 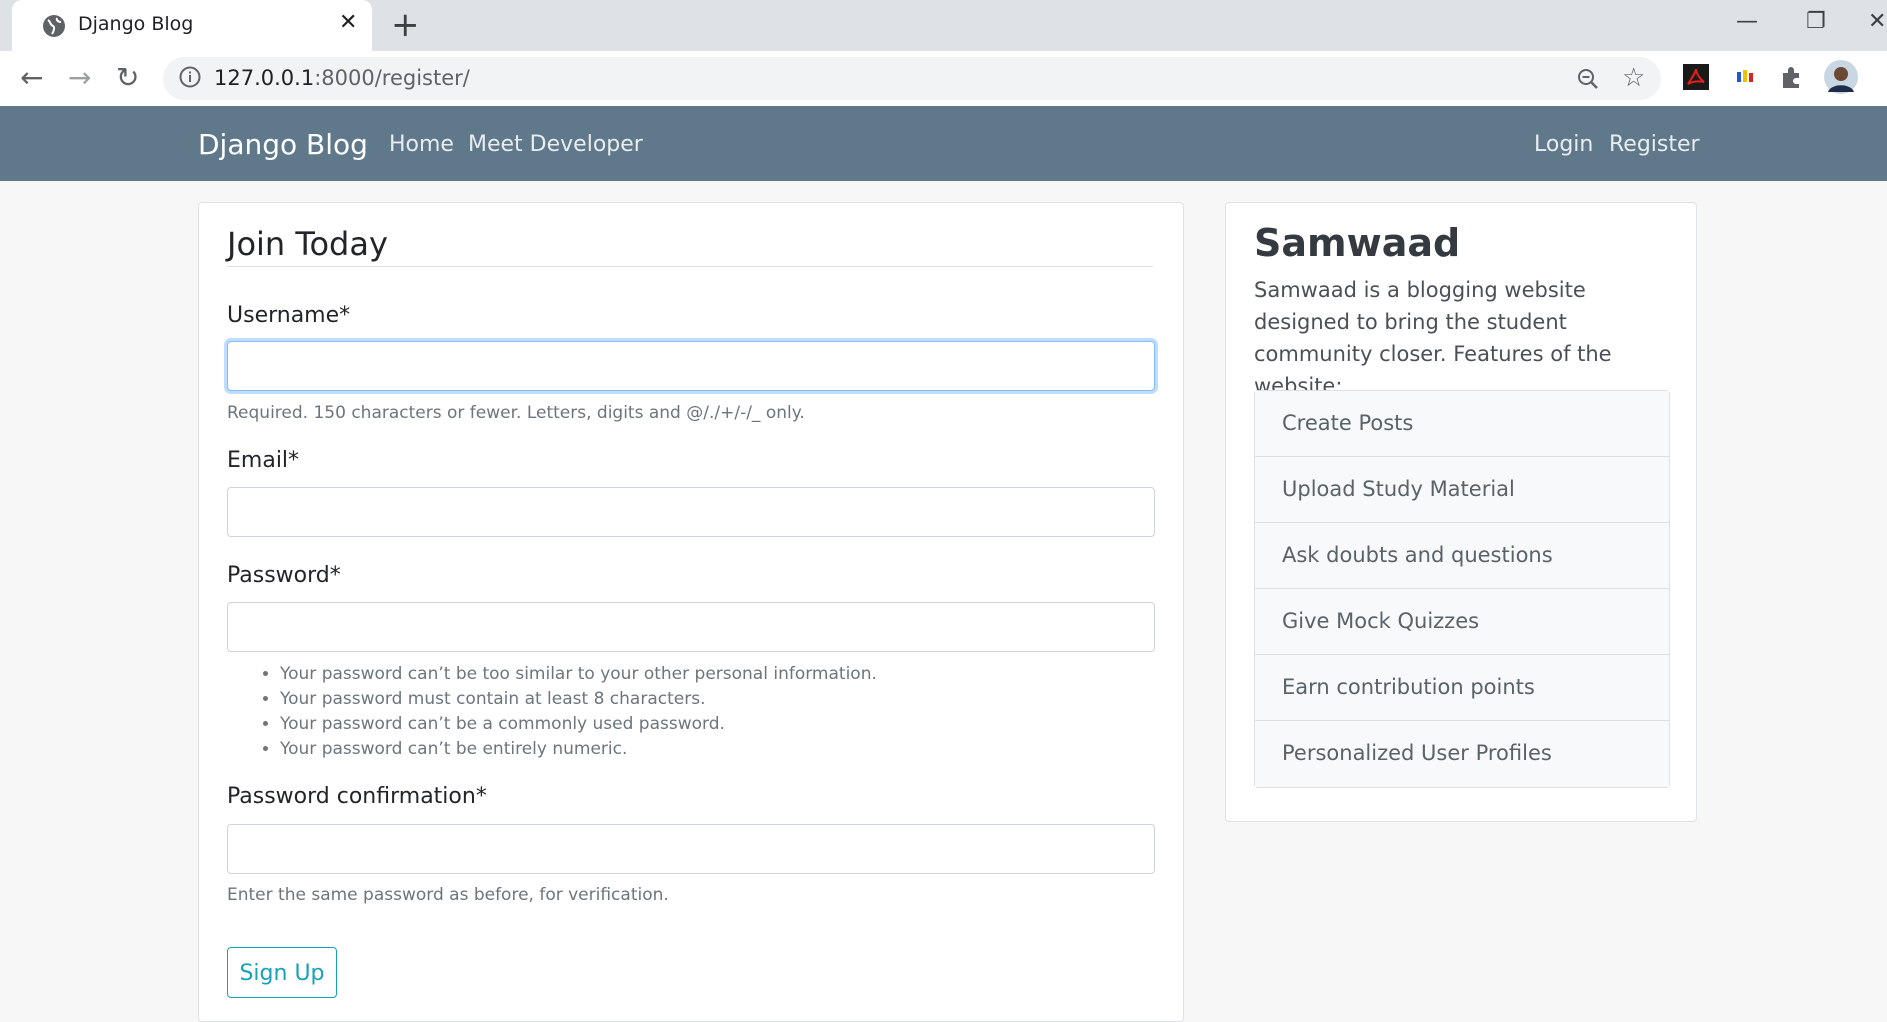 I want to click on globe-icon, so click(x=54, y=26).